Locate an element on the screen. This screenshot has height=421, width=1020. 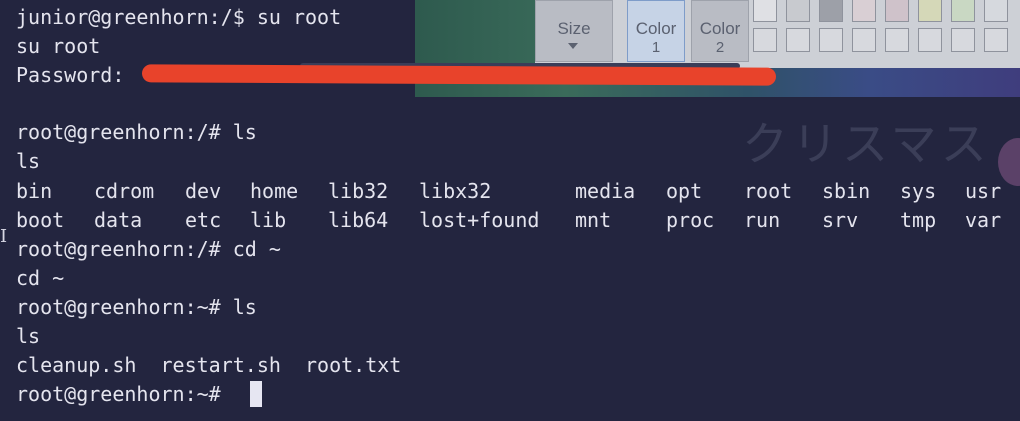
ls-entry: libx32 is located at coordinates (455, 191).